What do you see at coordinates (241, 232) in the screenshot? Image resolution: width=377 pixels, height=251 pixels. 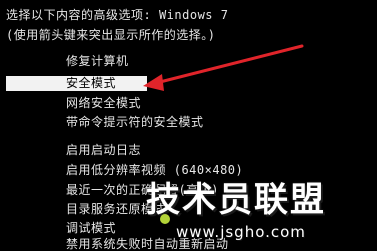 I see `watermark-url: www.jsgho.com` at bounding box center [241, 232].